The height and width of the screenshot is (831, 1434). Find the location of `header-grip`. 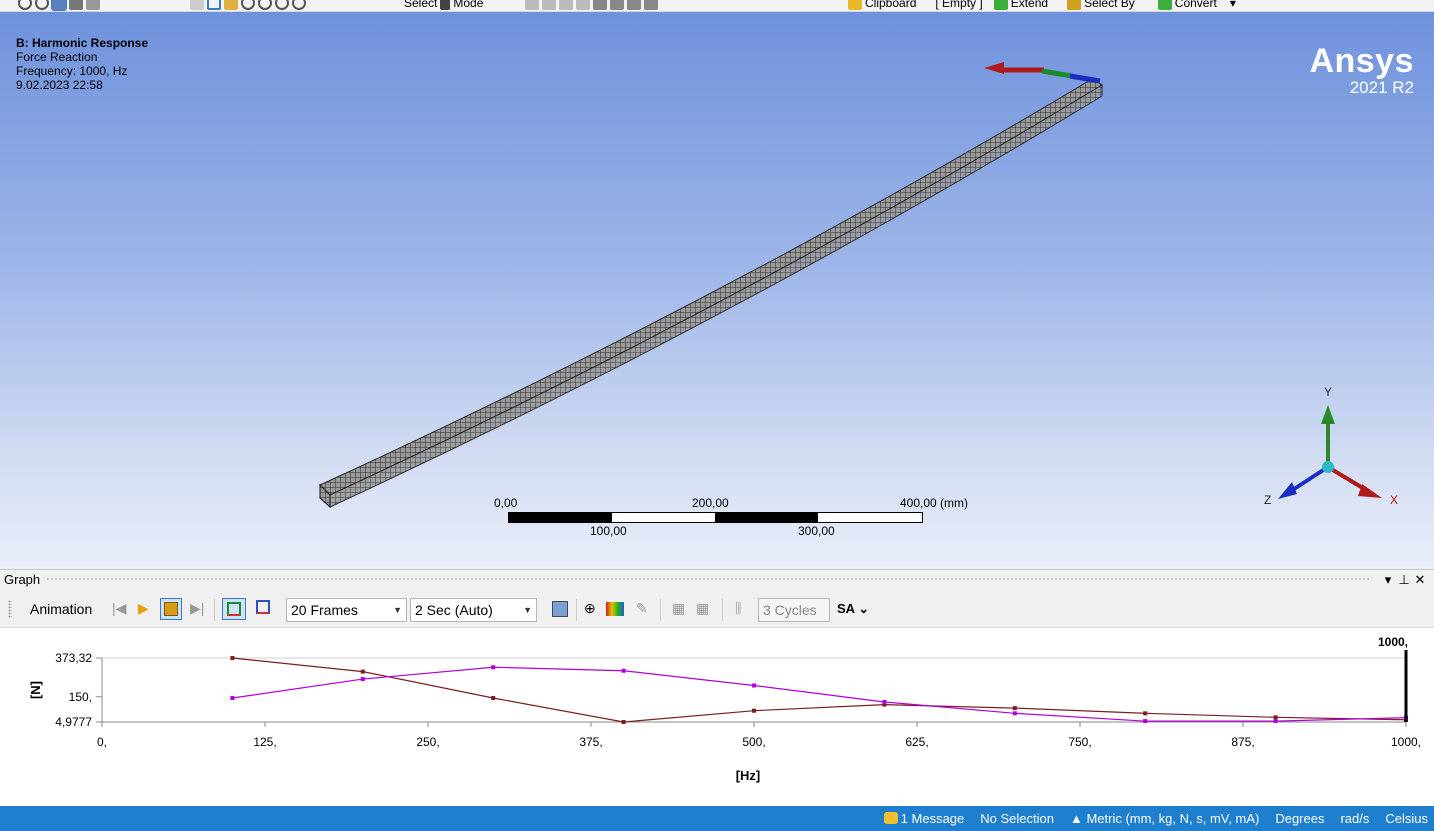

header-grip is located at coordinates (708, 579).